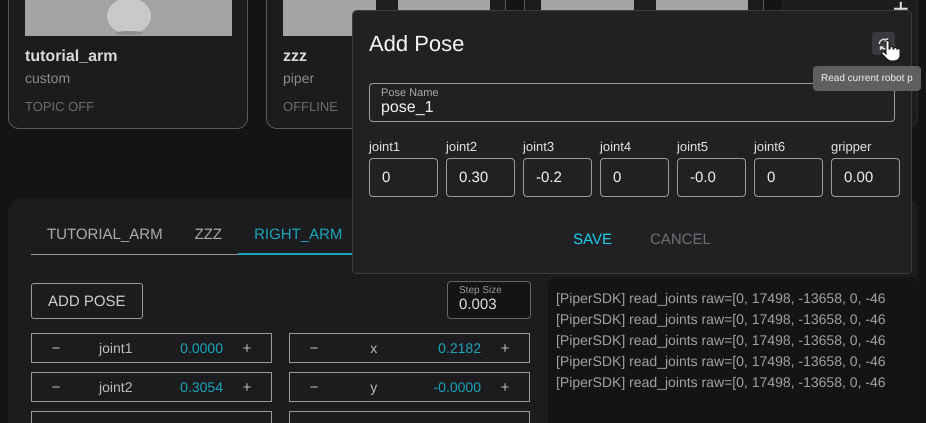  Describe the element at coordinates (489, 300) in the screenshot. I see `step-size-field: Step Size 0.003` at that location.